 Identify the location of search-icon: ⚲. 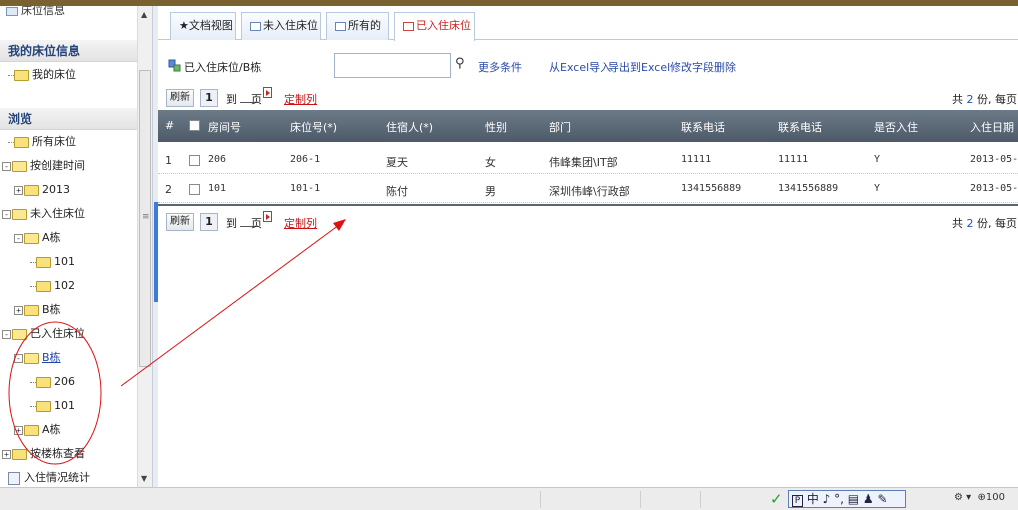
(460, 63).